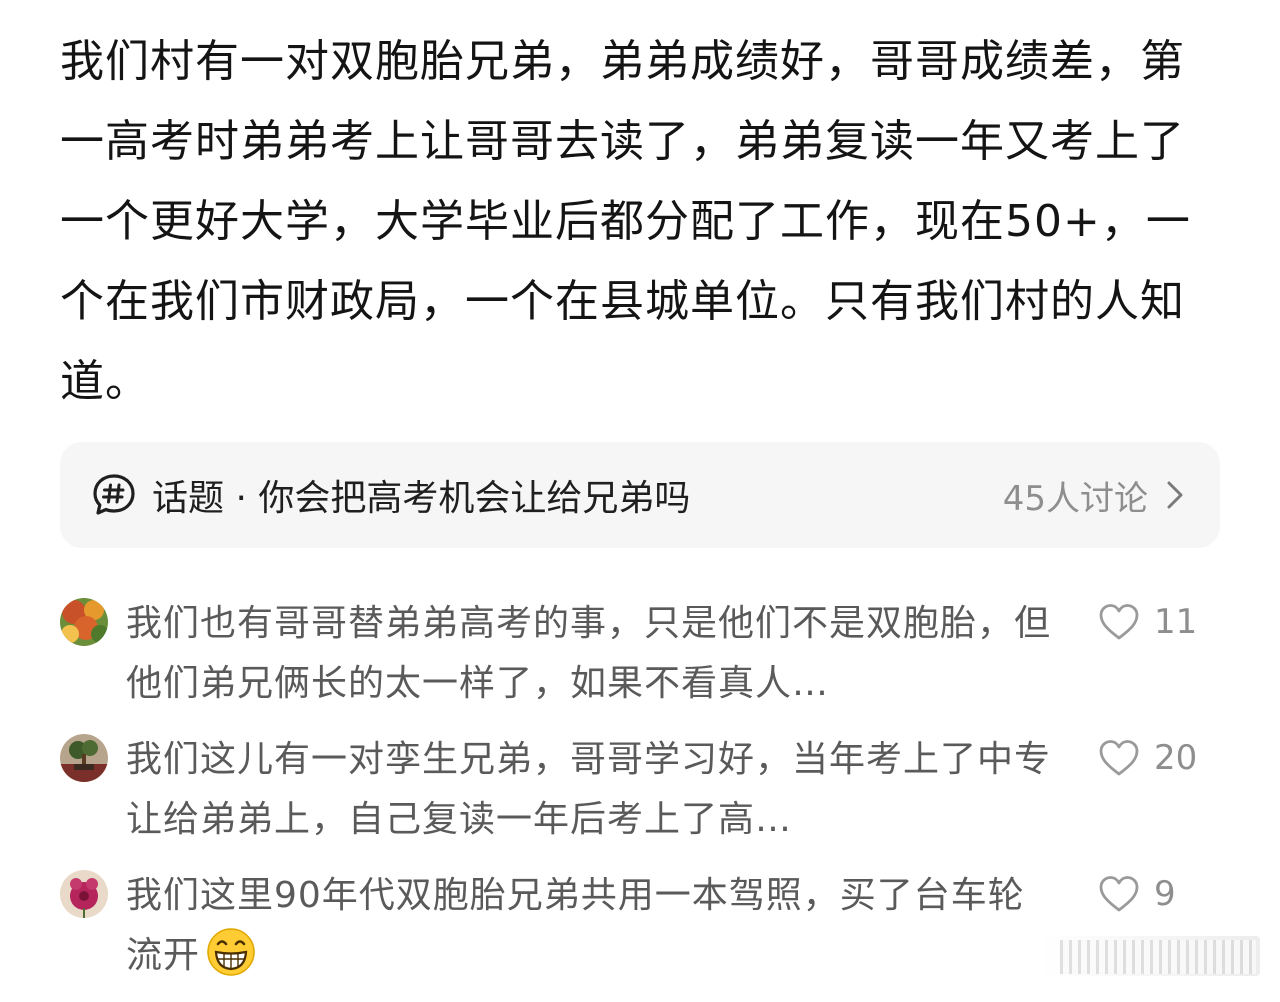 The image size is (1280, 1002). I want to click on like-count: 9, so click(1165, 894).